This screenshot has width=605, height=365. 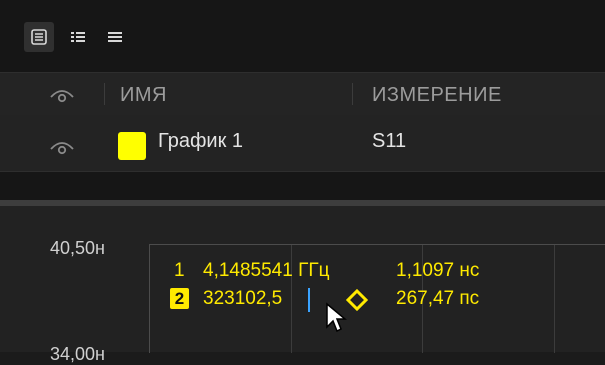 I want to click on marker-1-index: 1, so click(x=179, y=270).